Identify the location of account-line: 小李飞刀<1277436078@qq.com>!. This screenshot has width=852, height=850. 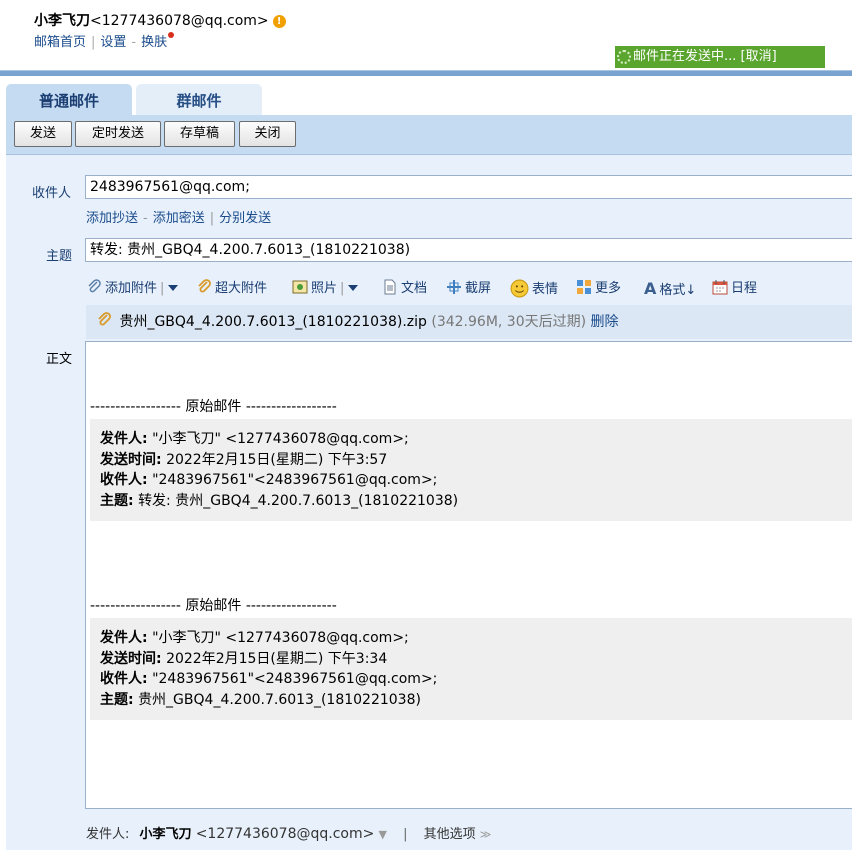
(160, 20).